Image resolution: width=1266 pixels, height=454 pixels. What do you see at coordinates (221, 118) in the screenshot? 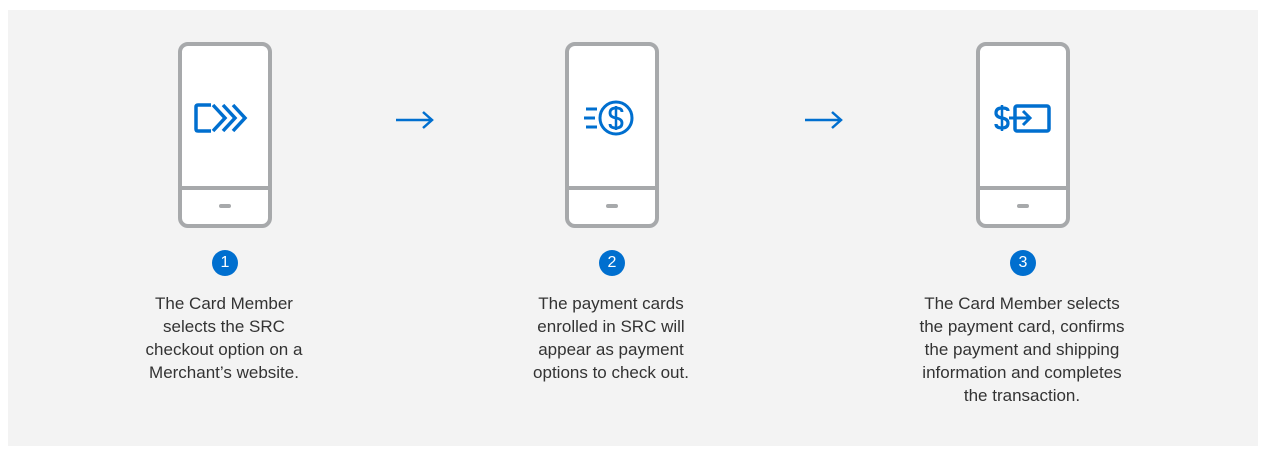
I see `card-forward-icon` at bounding box center [221, 118].